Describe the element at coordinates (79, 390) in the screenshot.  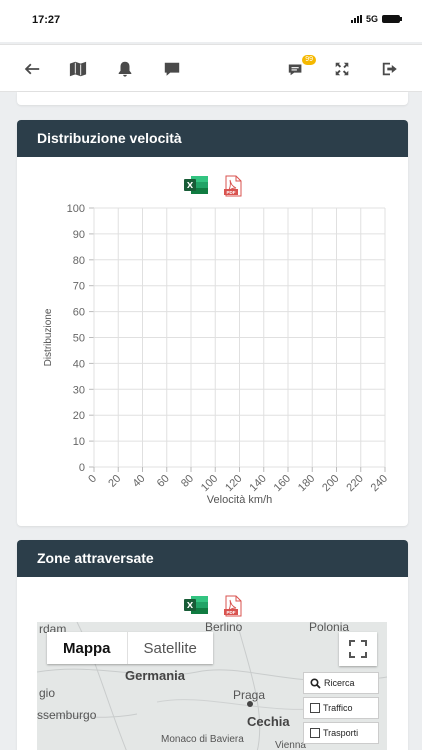
I see `y-tick-label: 30` at that location.